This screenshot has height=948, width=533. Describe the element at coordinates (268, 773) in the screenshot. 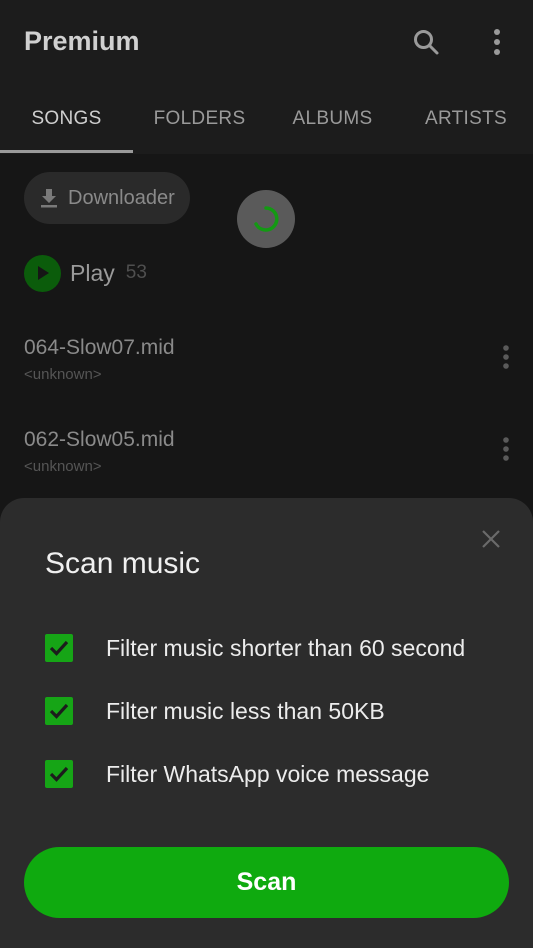

I see `filter-whatsapp-label: Filter WhatsApp voice message` at that location.